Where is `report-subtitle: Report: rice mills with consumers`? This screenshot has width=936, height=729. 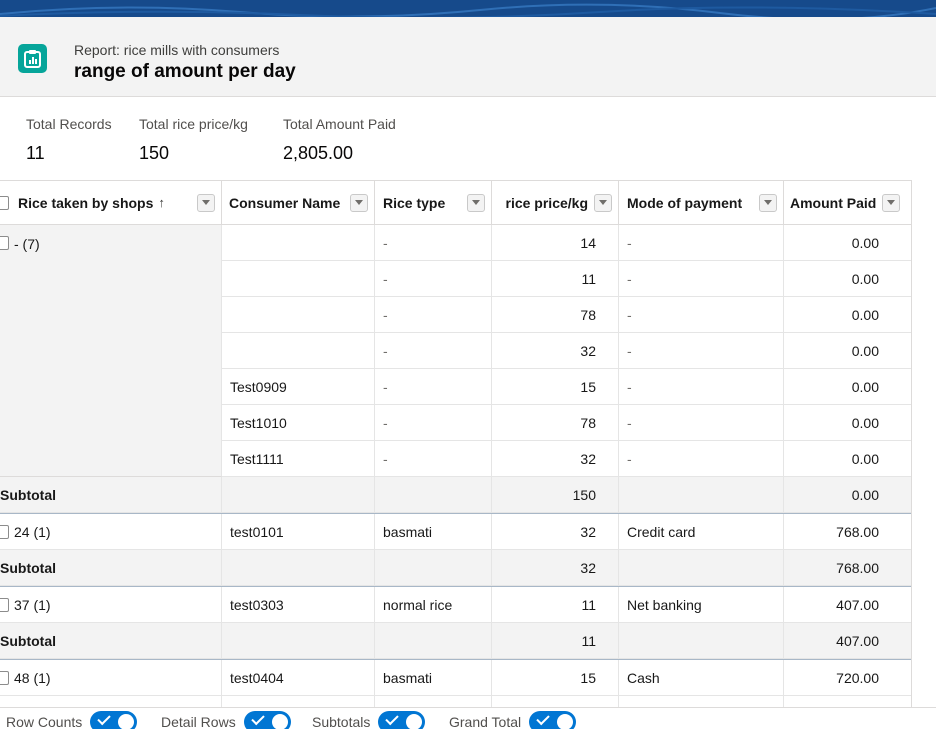
report-subtitle: Report: rice mills with consumers is located at coordinates (177, 50).